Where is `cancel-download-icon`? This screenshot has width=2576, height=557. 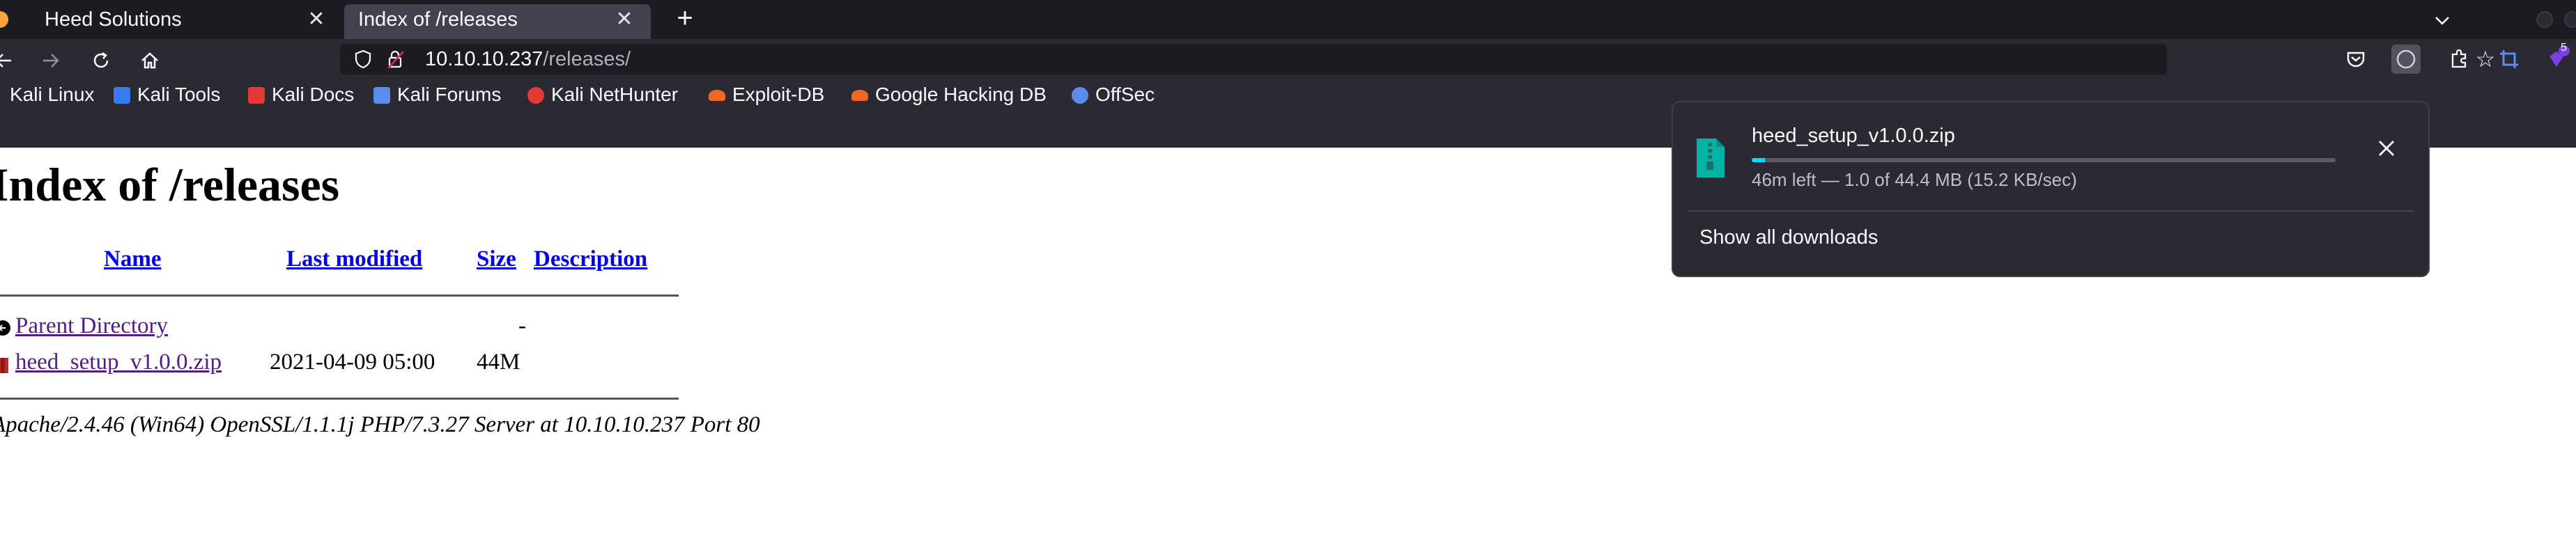
cancel-download-icon is located at coordinates (2386, 147).